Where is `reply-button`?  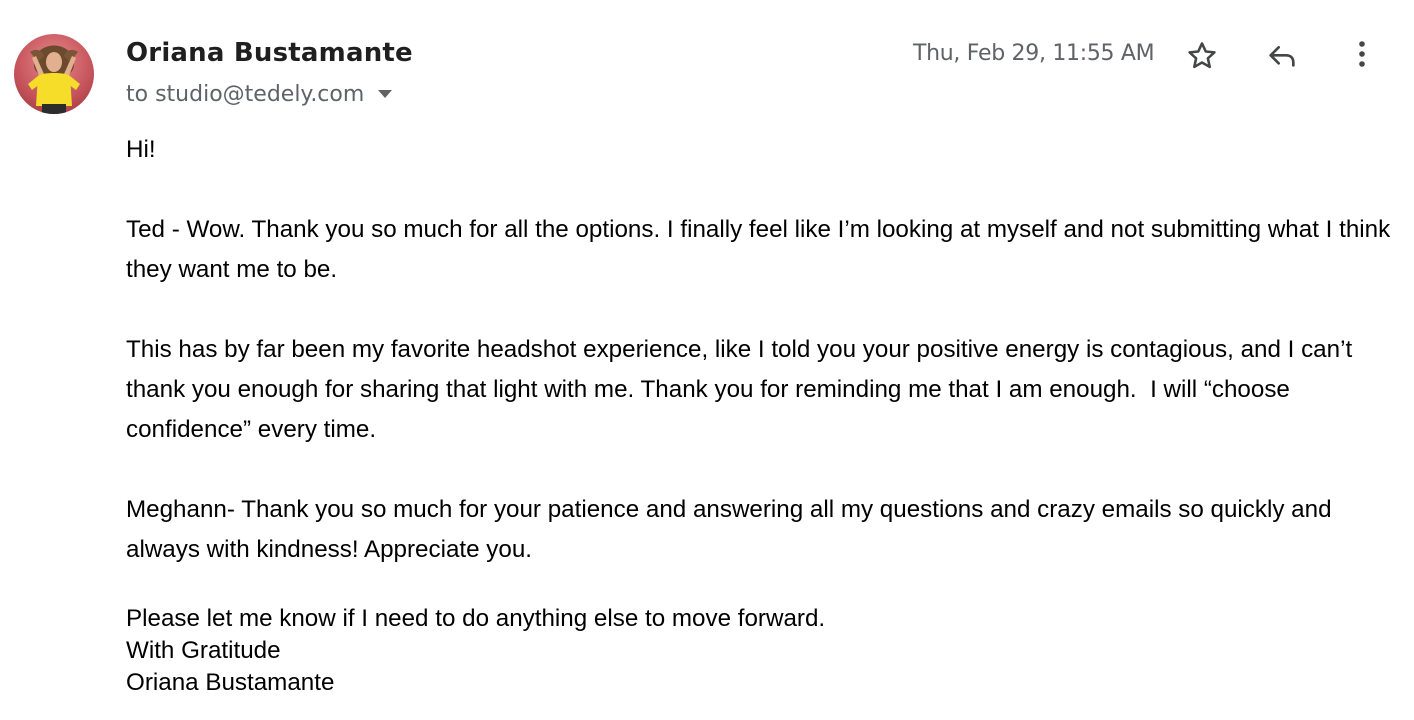
reply-button is located at coordinates (1282, 56).